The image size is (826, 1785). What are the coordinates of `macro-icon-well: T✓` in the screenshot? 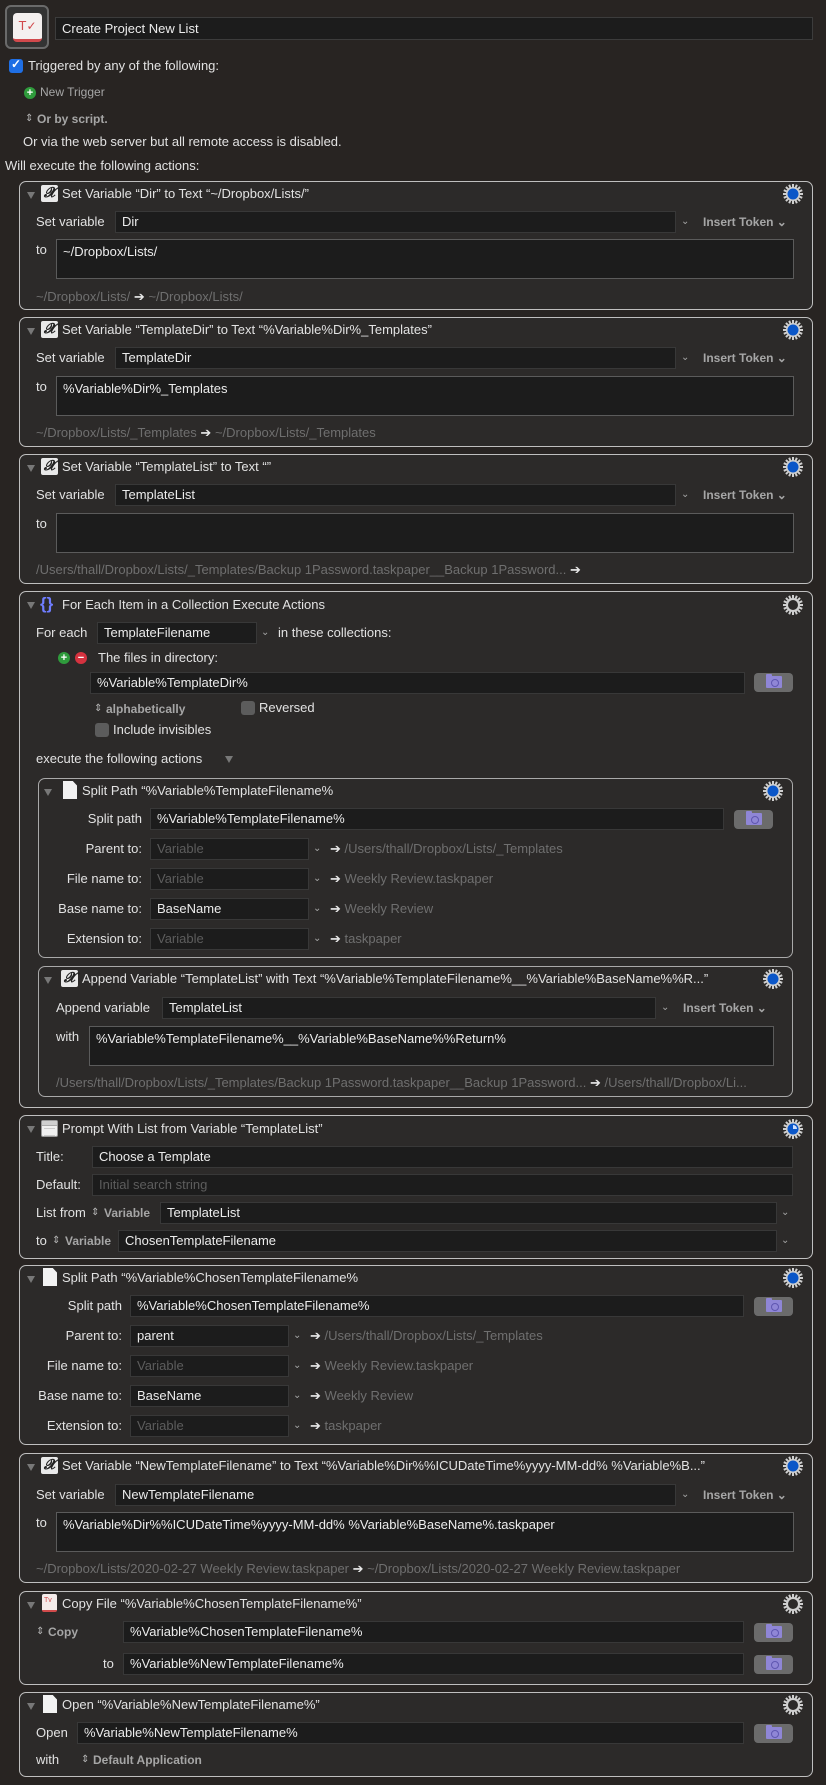 It's located at (27, 27).